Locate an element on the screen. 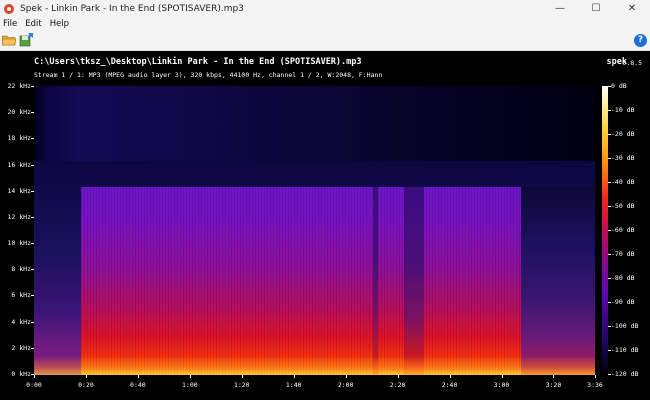 This screenshot has width=650, height=400. frequency-tick-label: 22 kHz is located at coordinates (19, 86).